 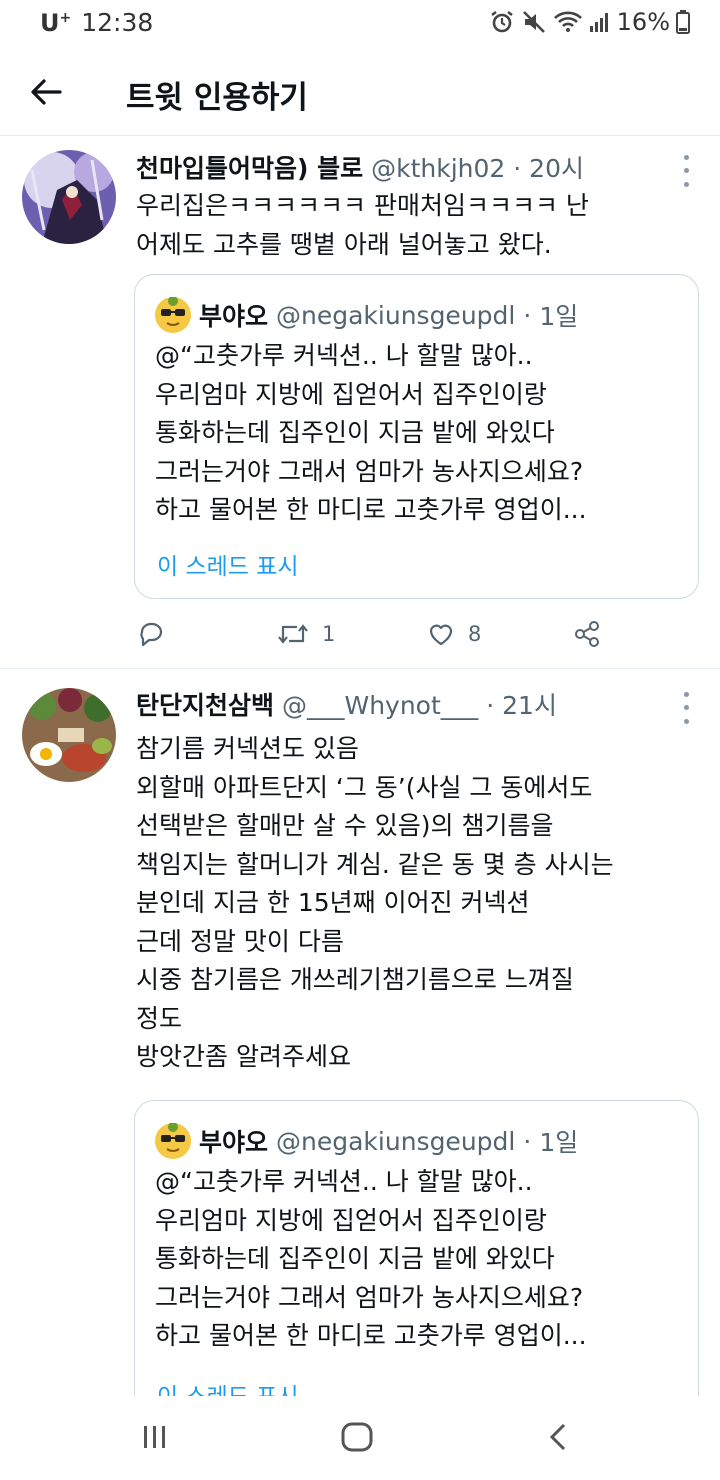 I want to click on tweet-time: 20시, so click(x=556, y=168).